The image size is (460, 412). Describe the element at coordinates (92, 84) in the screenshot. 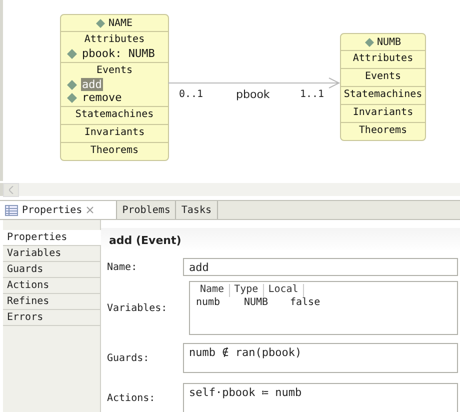

I see `member-label: add` at that location.